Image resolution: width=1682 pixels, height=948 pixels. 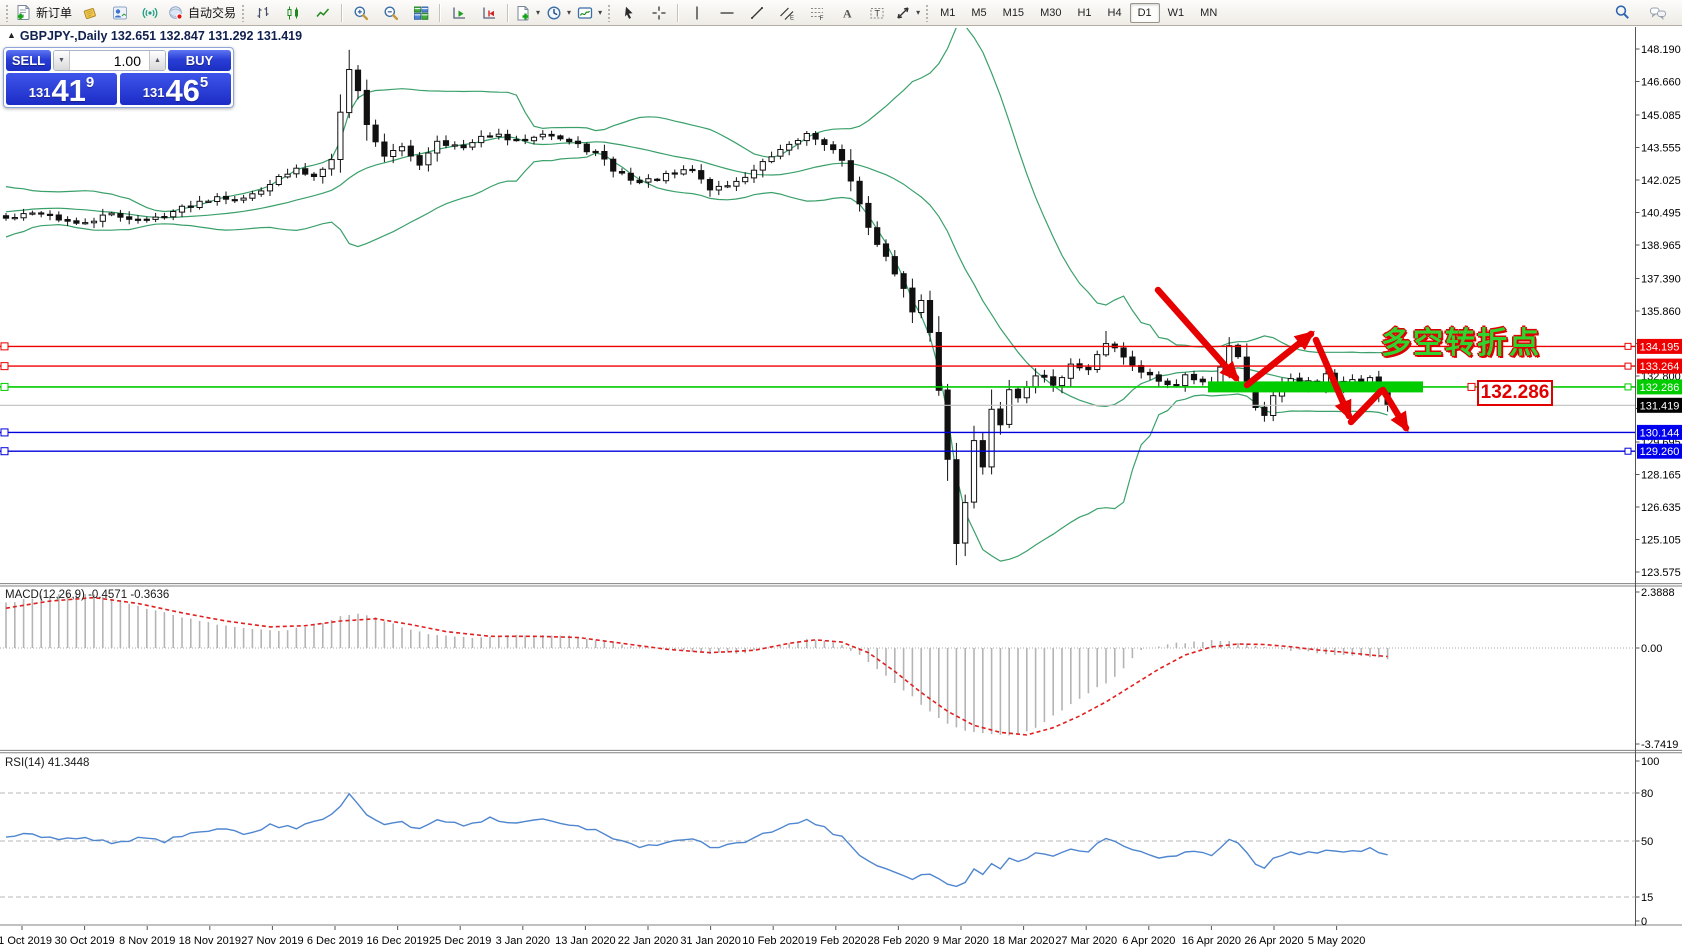 I want to click on timeframe-d1-button: D1, so click(x=1144, y=12).